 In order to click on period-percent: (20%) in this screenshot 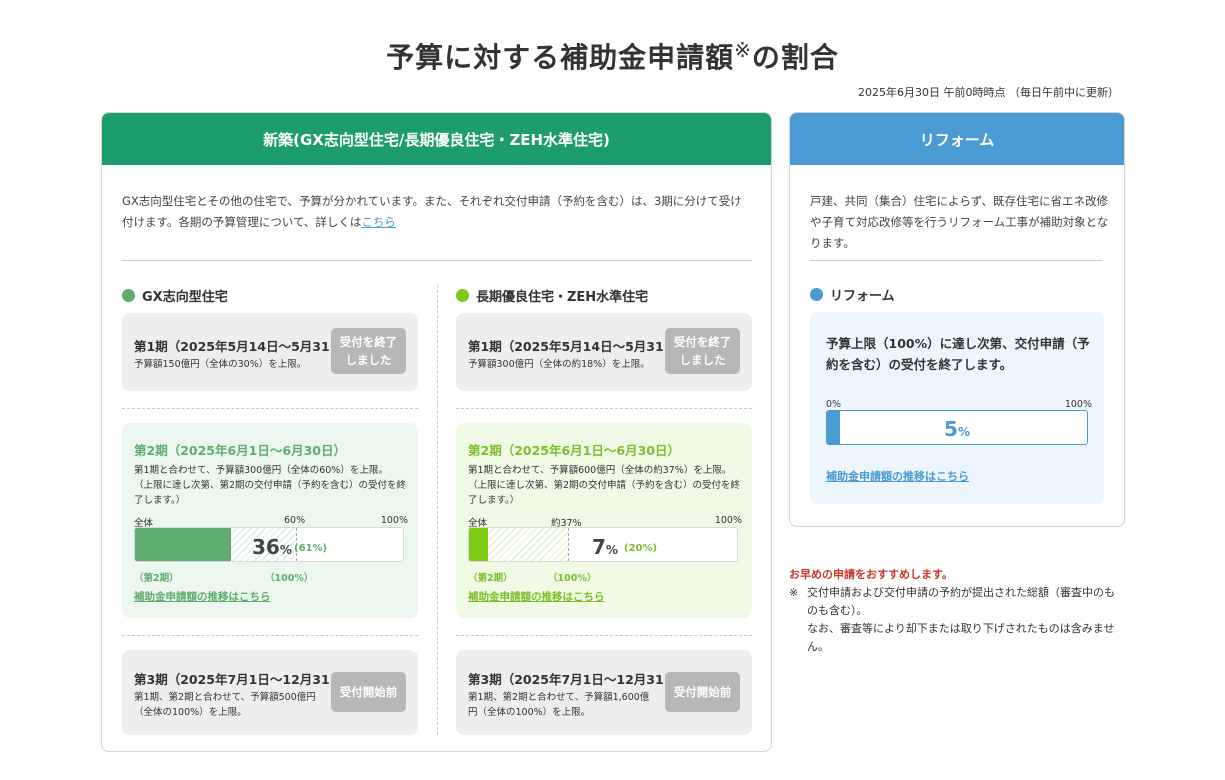, I will do `click(641, 548)`.